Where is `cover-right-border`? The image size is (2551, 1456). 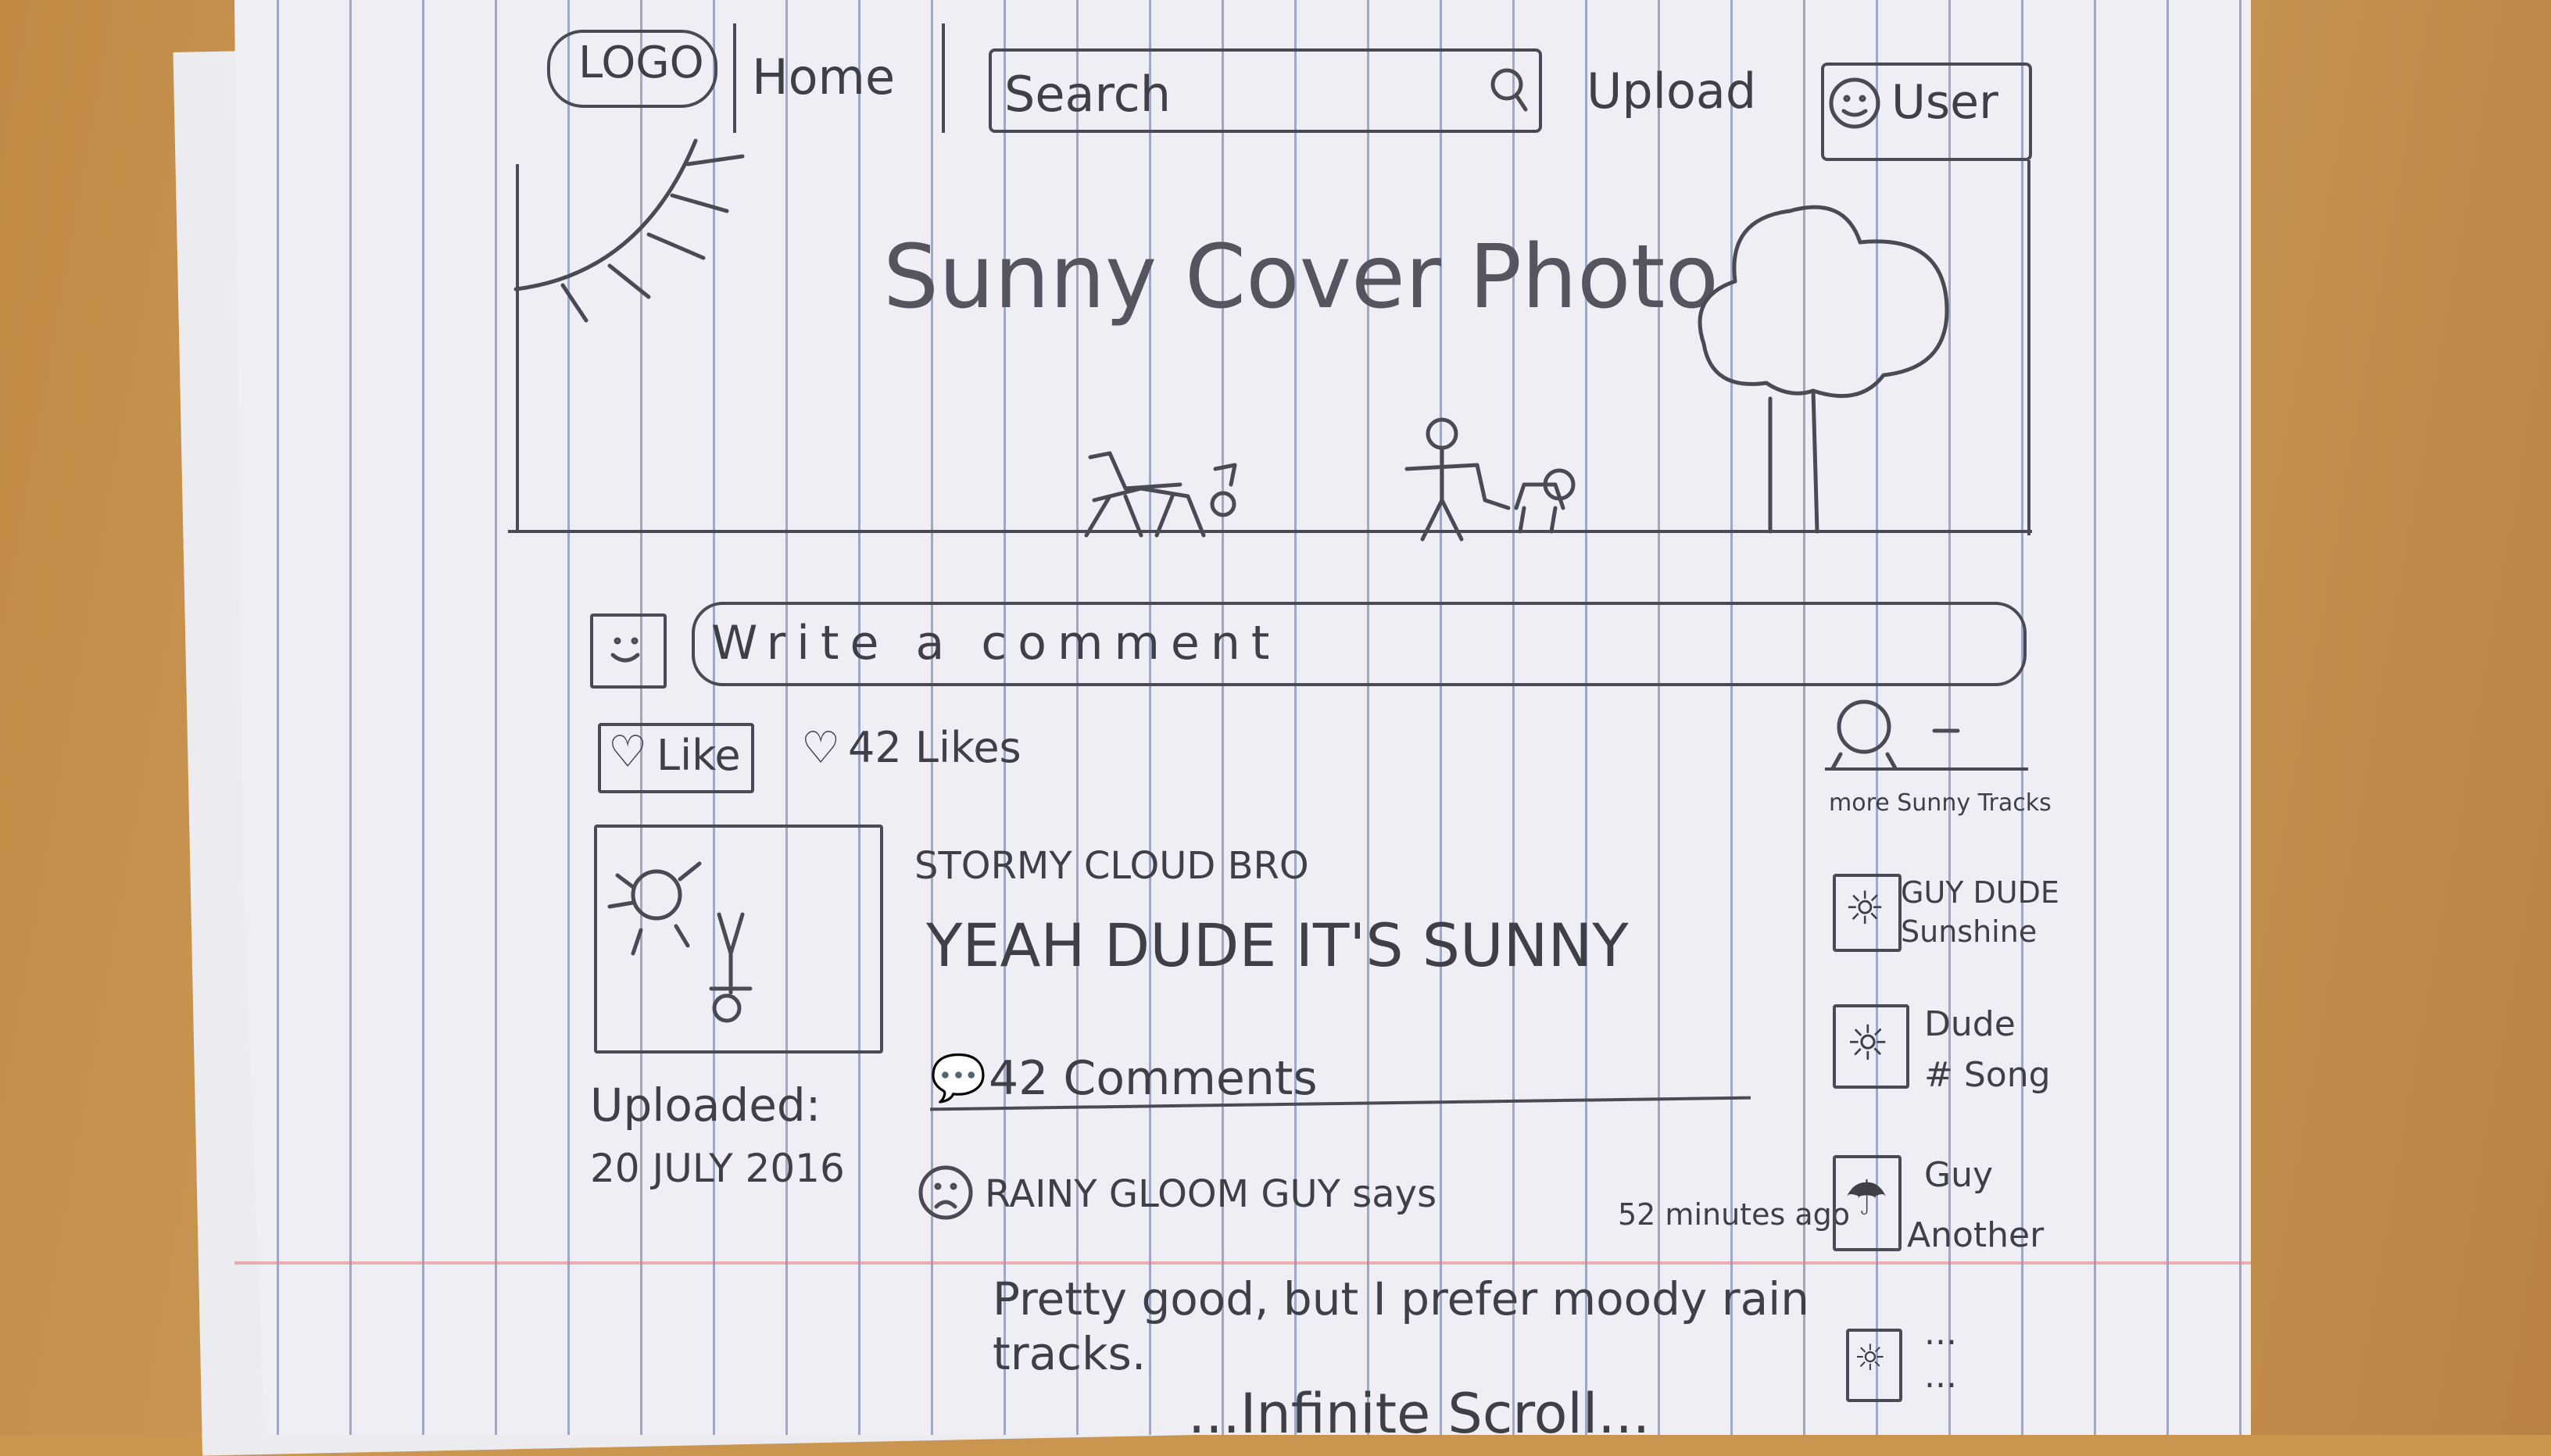 cover-right-border is located at coordinates (2029, 347).